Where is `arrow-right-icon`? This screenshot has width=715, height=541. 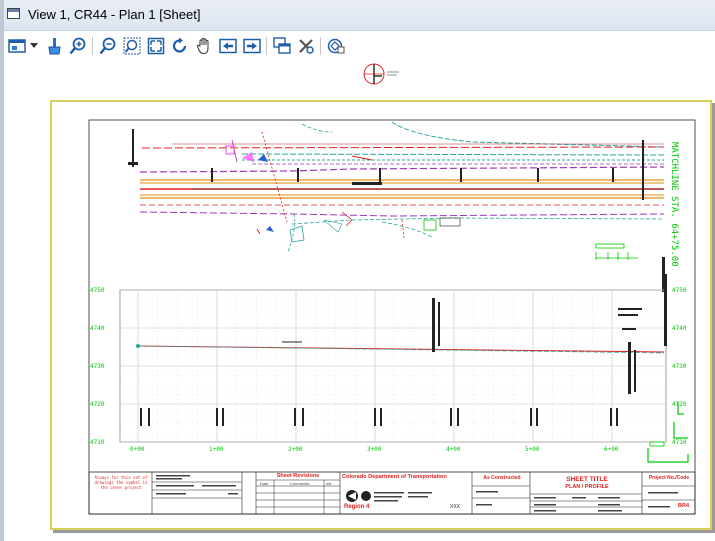
arrow-right-icon is located at coordinates (252, 46).